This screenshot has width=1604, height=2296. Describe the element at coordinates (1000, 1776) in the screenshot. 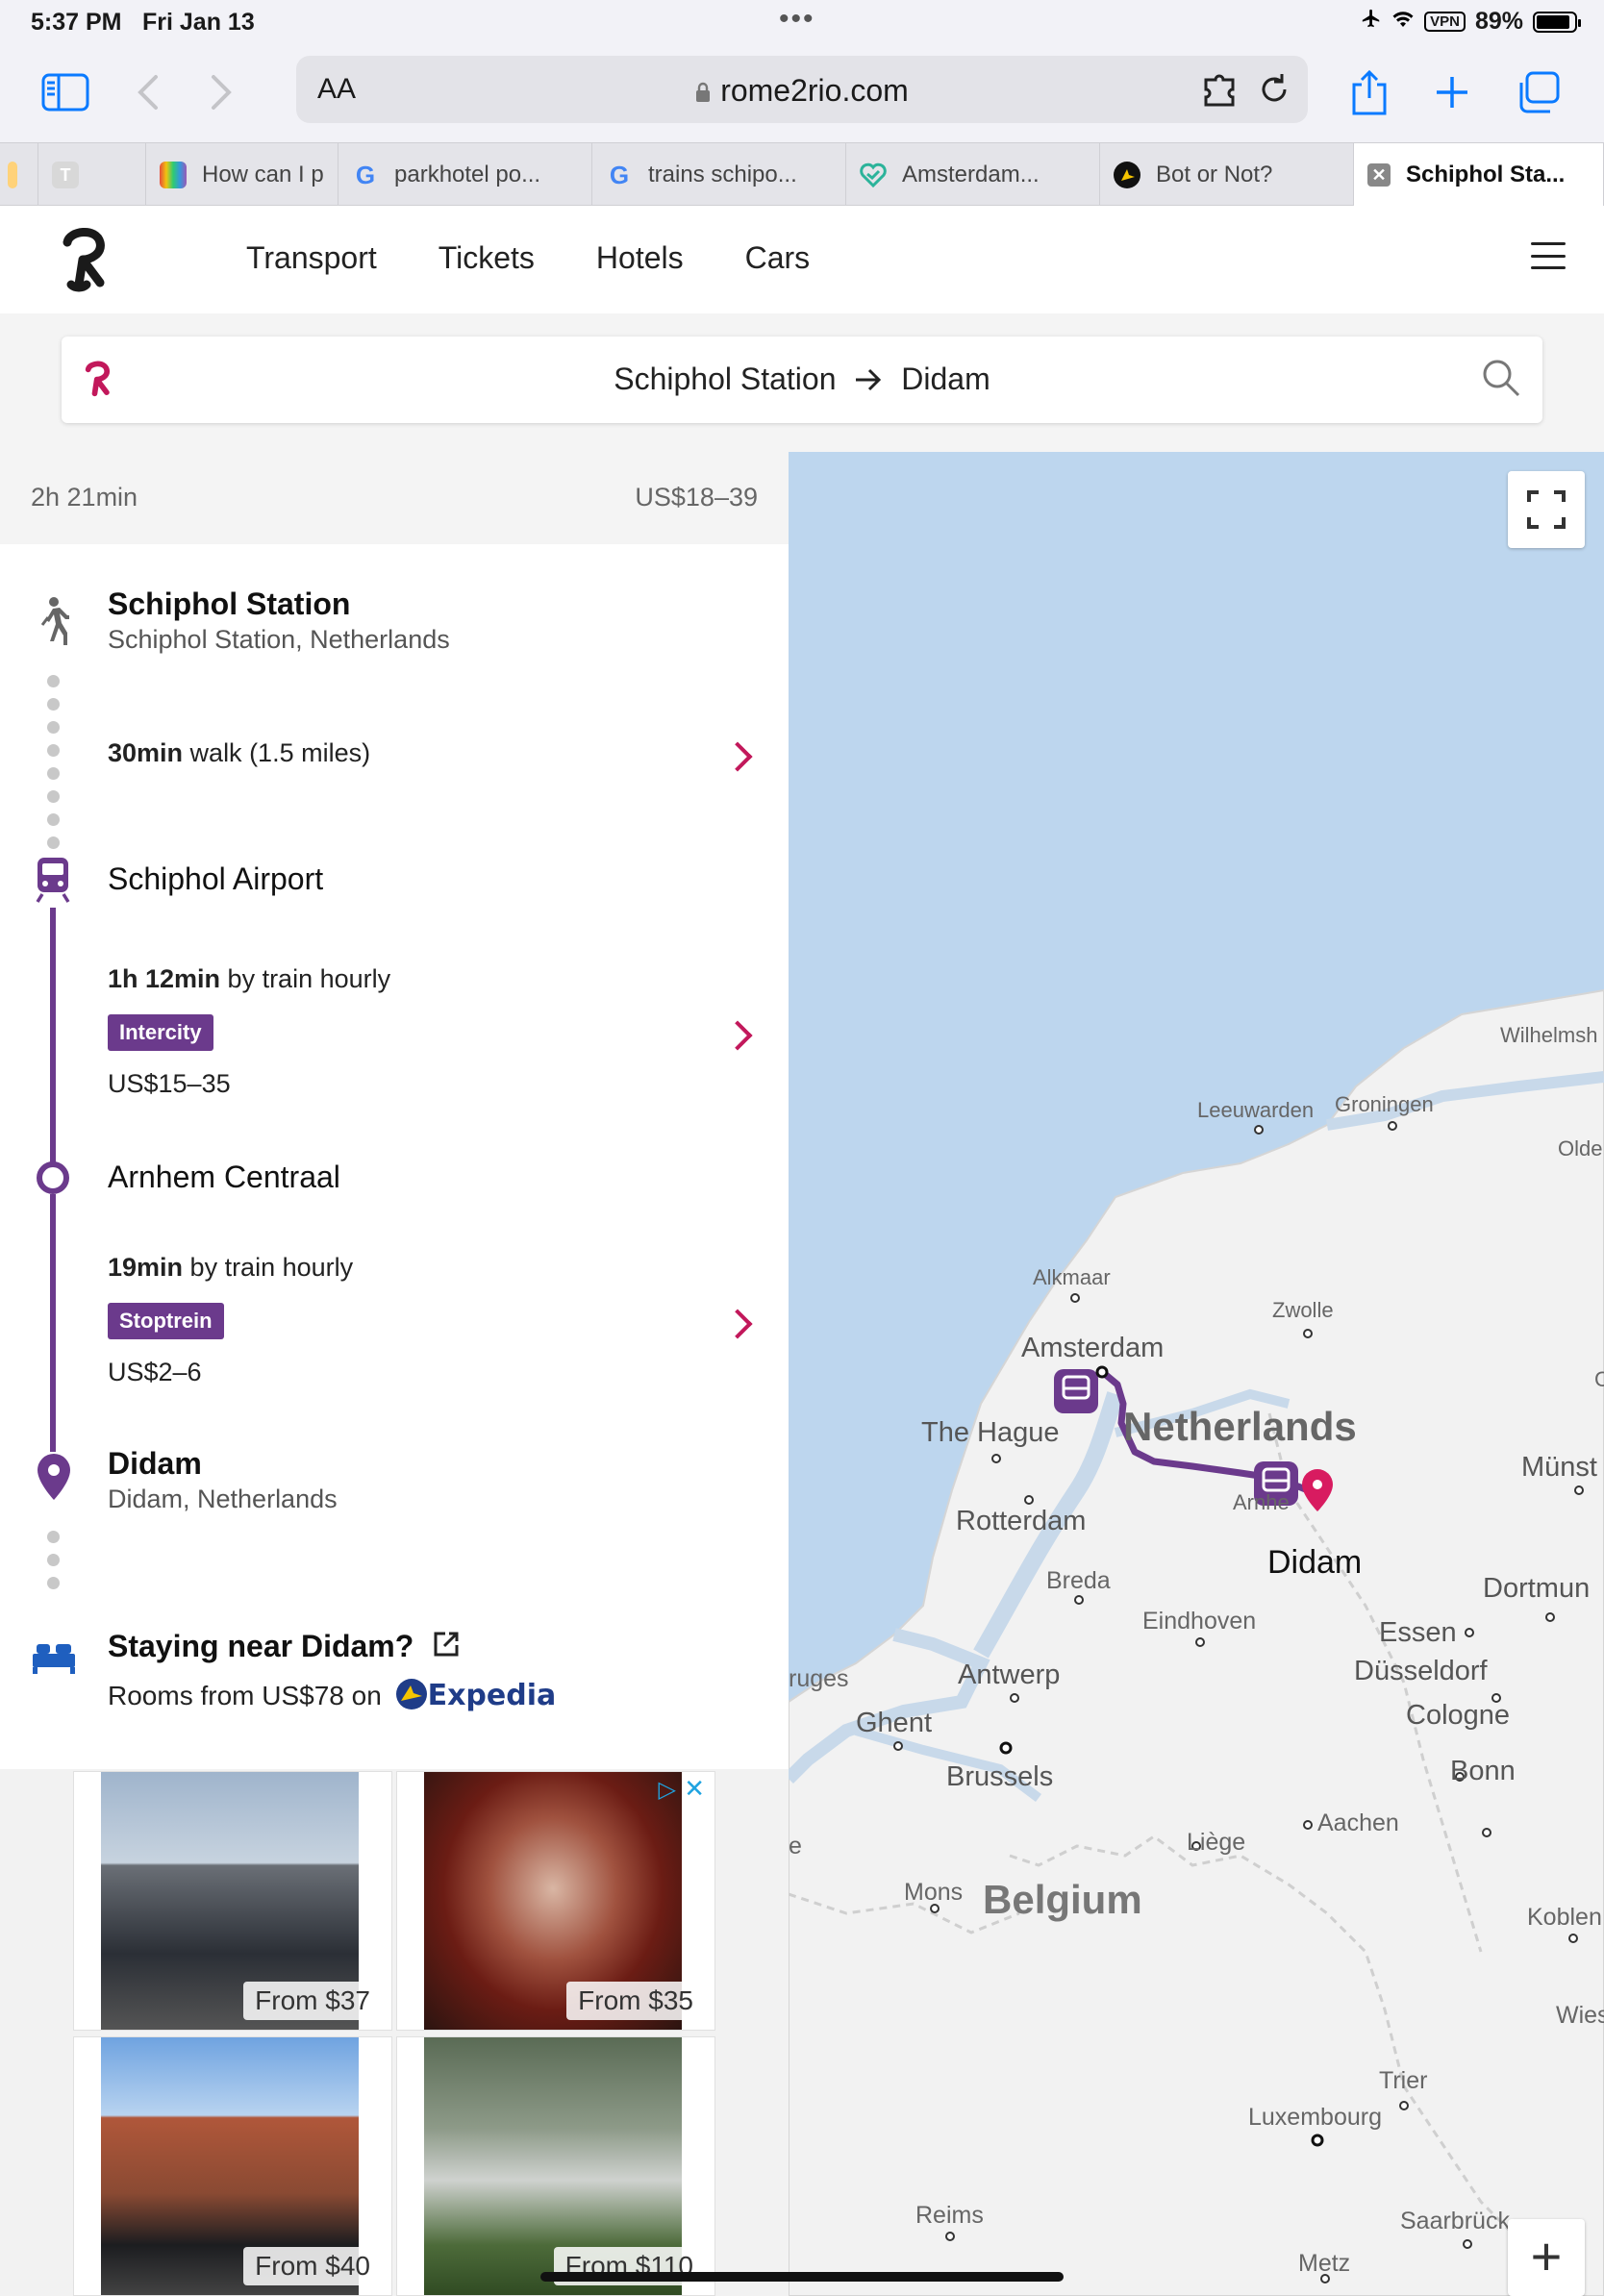

I see `map-label-brussels: Brussels` at that location.